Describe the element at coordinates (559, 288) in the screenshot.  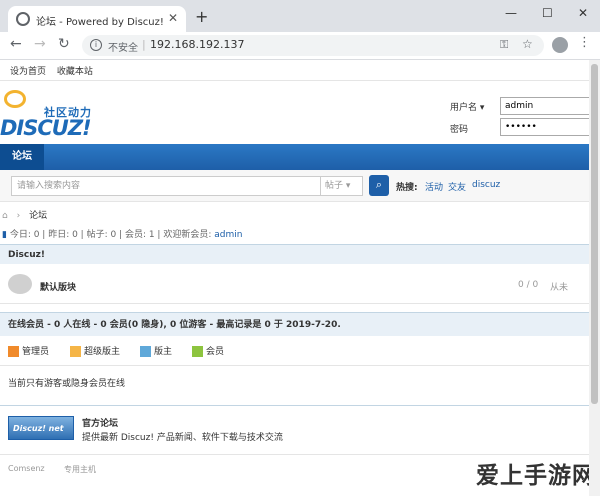
I see `forum-last-post: 从未` at that location.